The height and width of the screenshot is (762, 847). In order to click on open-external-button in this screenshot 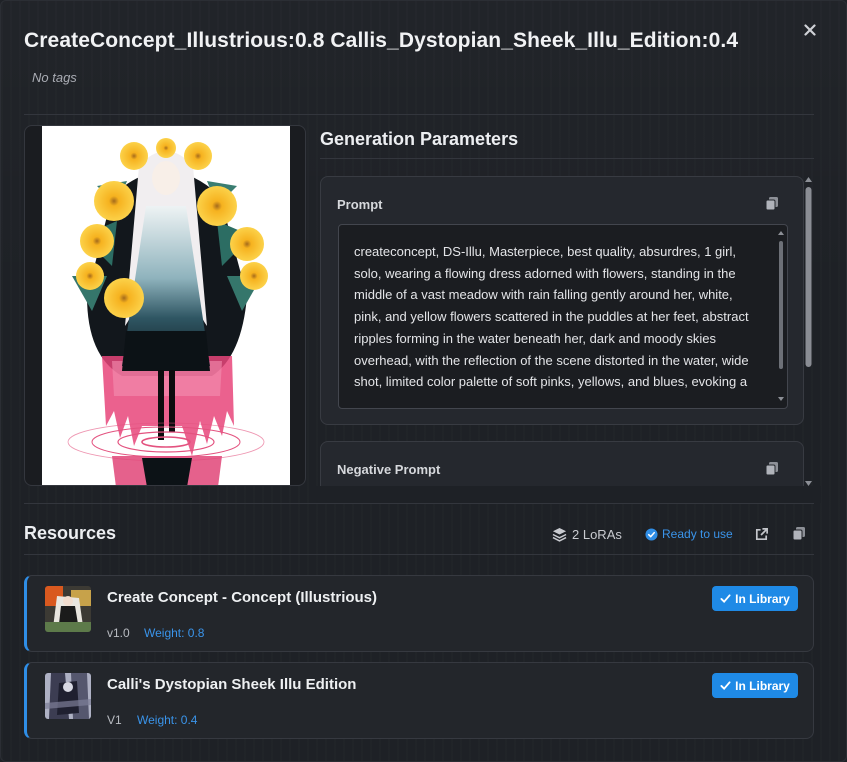, I will do `click(761, 534)`.